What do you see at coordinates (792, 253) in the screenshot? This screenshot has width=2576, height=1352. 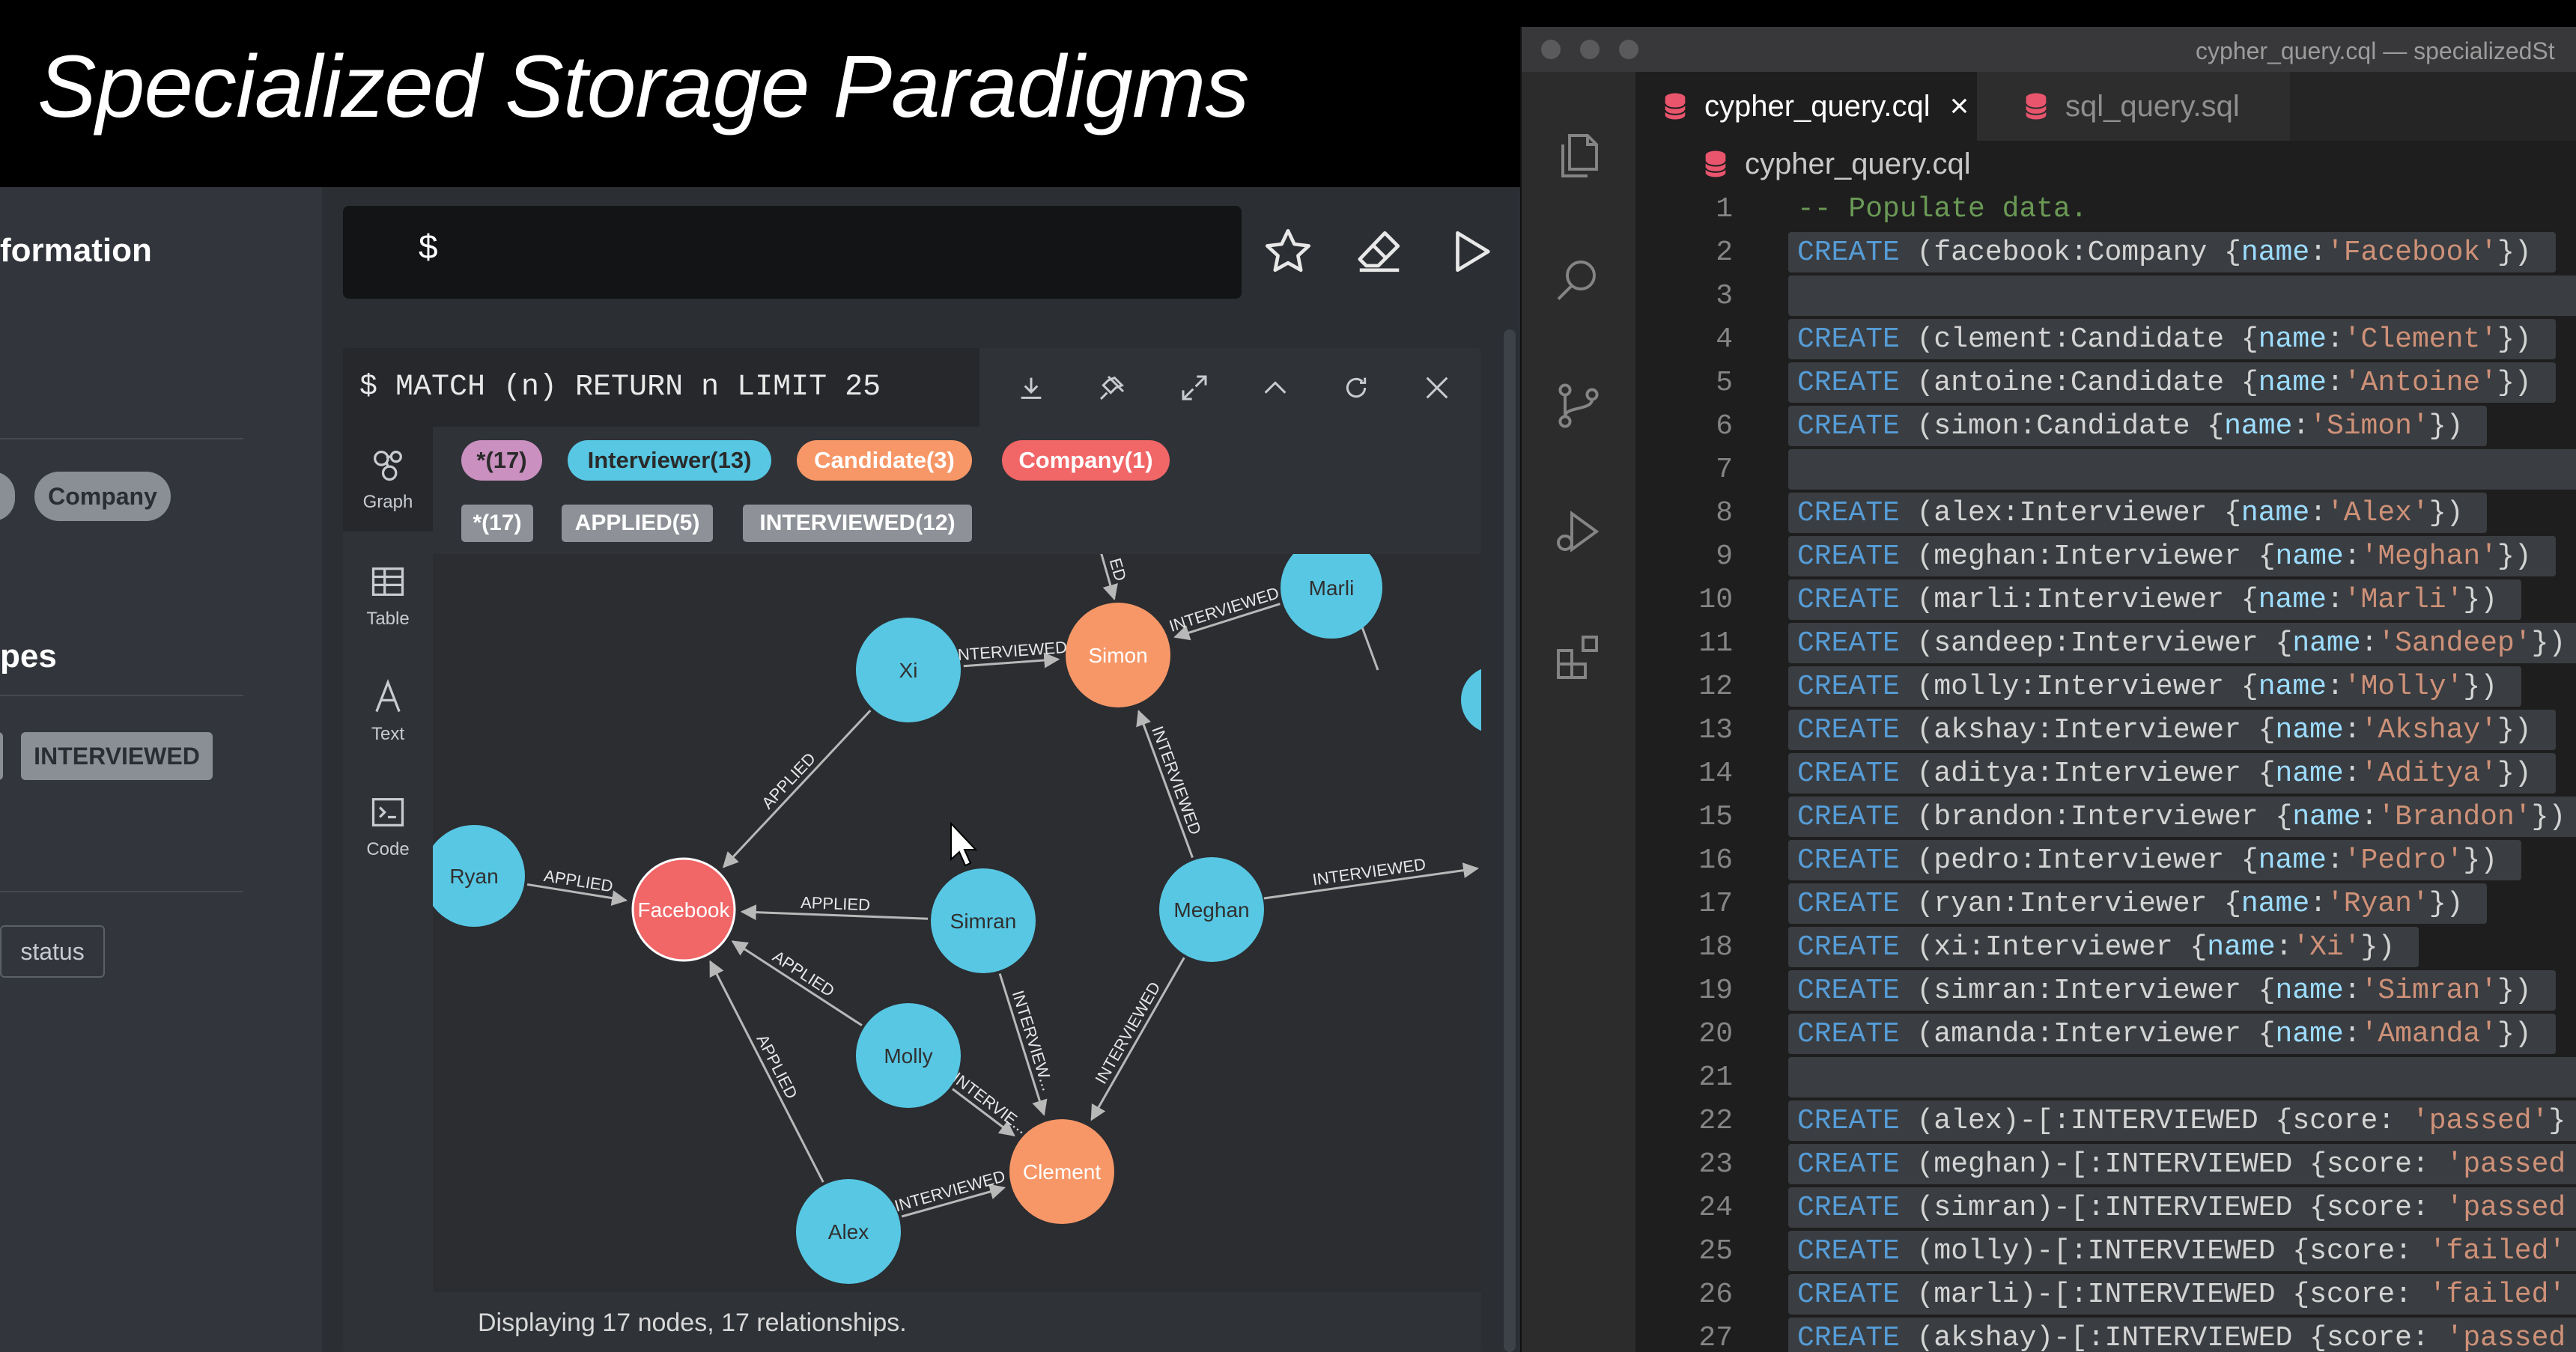 I see `cypher-editor: $` at bounding box center [792, 253].